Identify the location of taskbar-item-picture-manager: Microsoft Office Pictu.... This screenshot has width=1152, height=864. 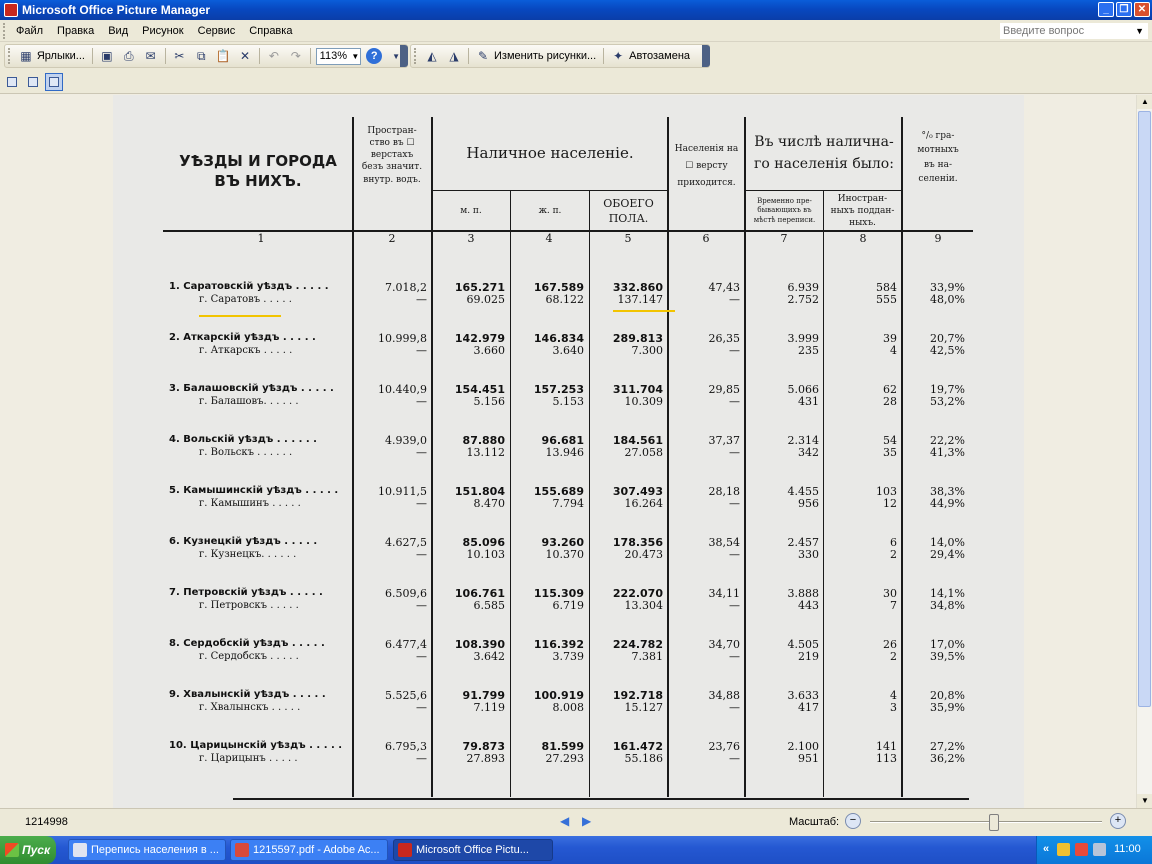
(473, 850).